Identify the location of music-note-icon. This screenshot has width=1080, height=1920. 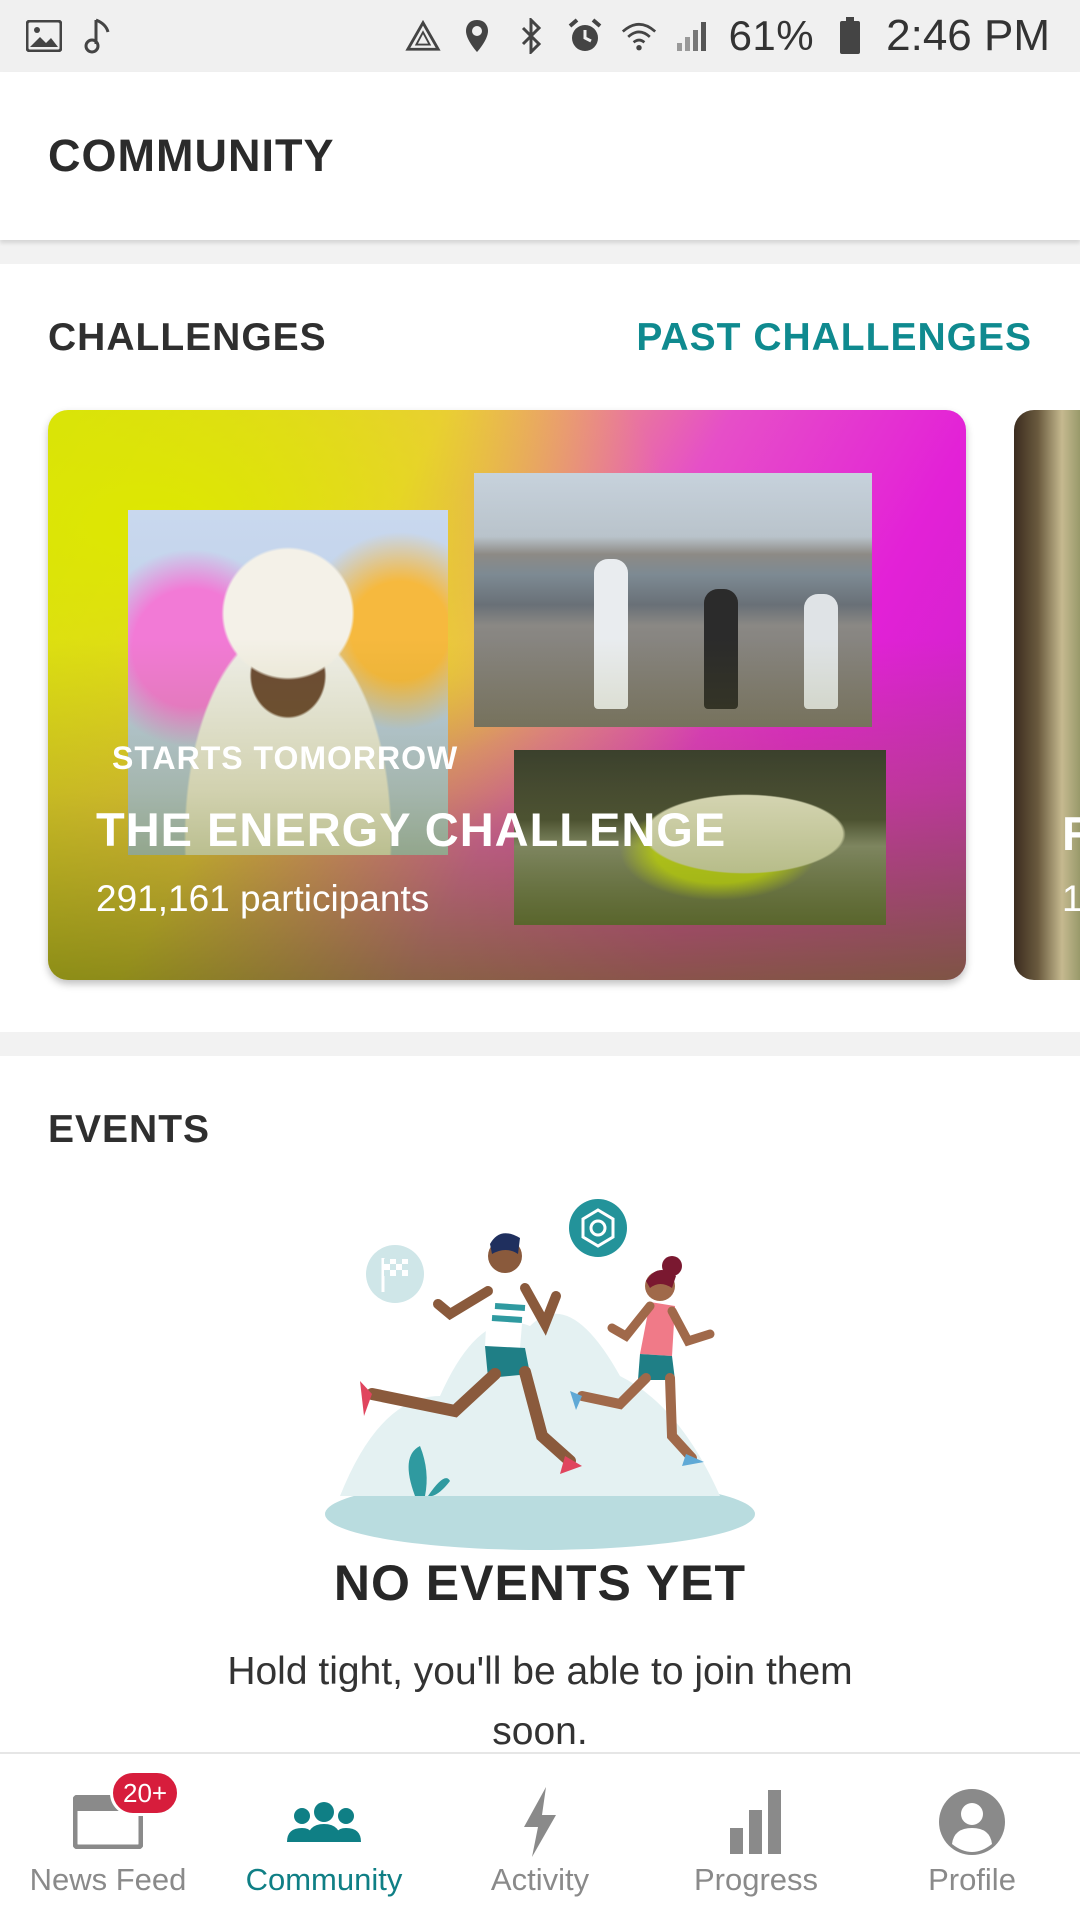
(98, 36).